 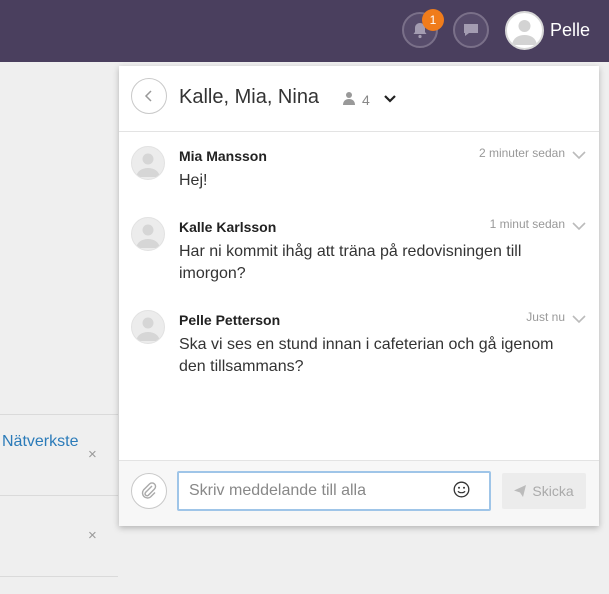 I want to click on chevron-left-icon, so click(x=148, y=96).